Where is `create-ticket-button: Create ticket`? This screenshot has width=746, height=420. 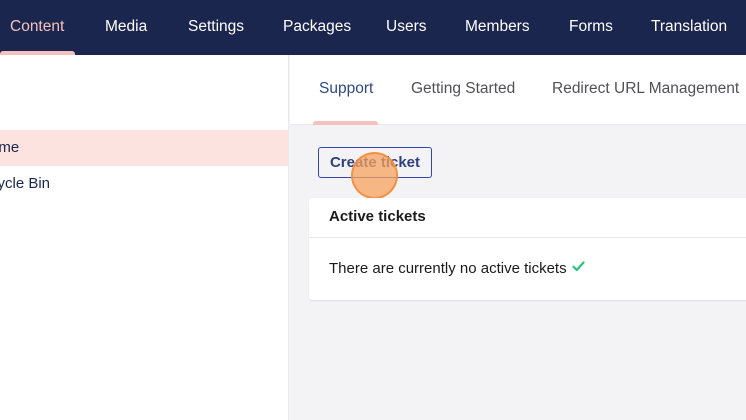
create-ticket-button: Create ticket is located at coordinates (375, 162).